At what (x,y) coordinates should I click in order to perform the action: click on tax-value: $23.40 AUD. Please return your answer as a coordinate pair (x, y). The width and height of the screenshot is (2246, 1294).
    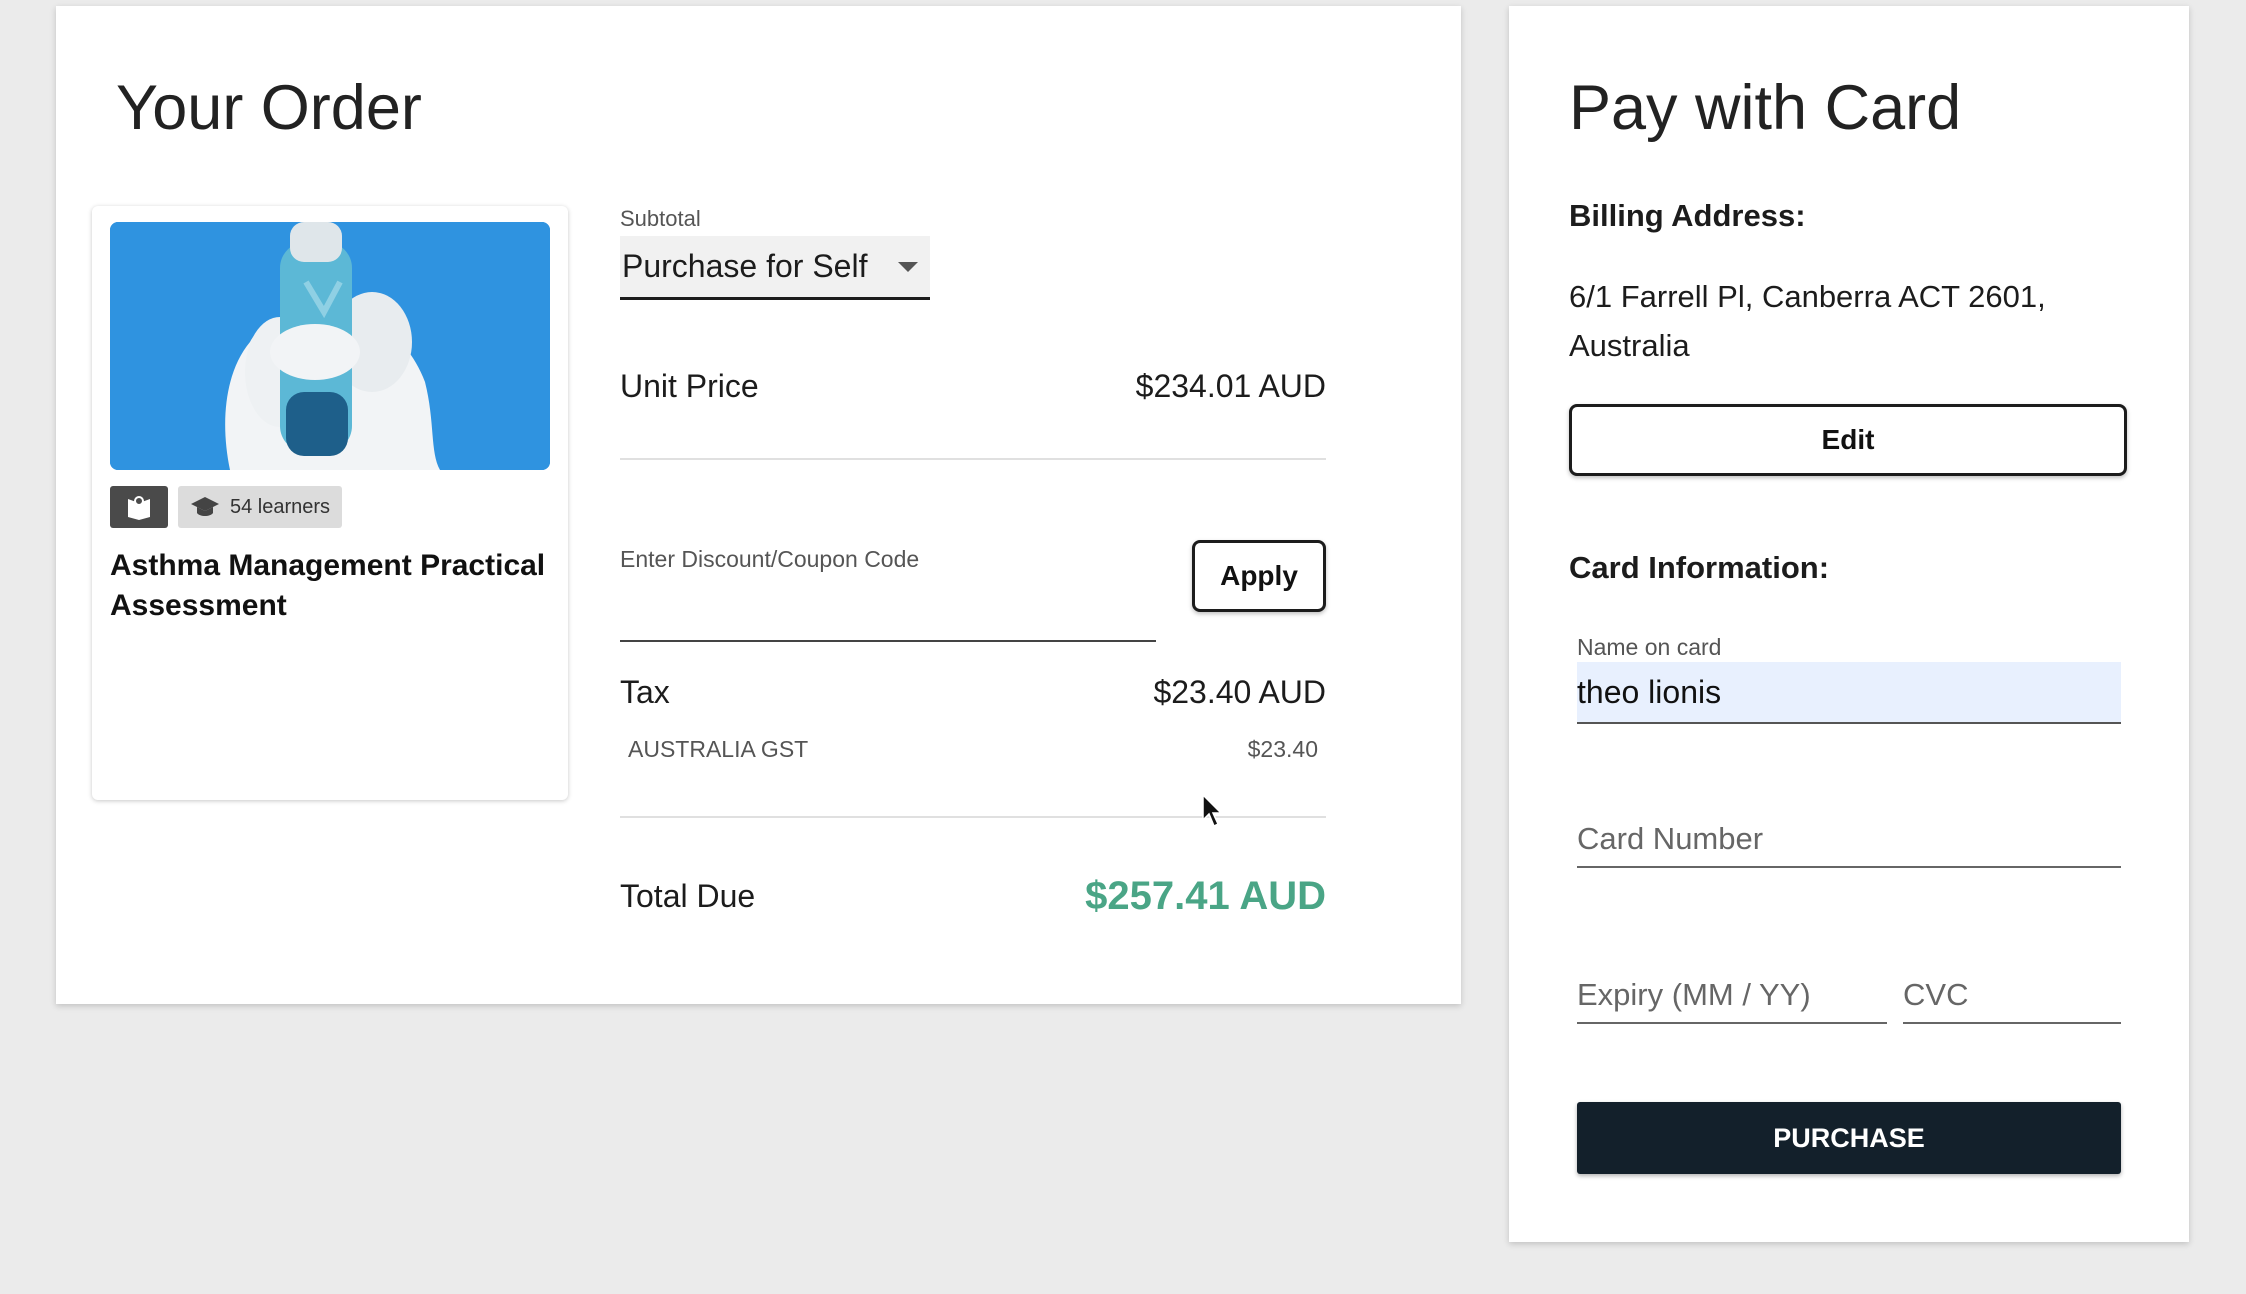
    Looking at the image, I should click on (1239, 692).